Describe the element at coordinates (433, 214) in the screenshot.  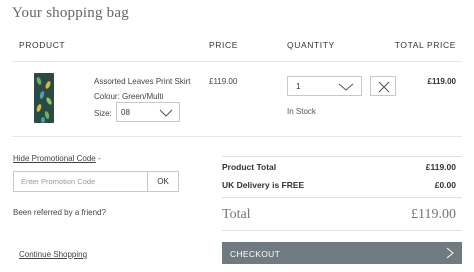
I see `order-total-value: £119.00` at that location.